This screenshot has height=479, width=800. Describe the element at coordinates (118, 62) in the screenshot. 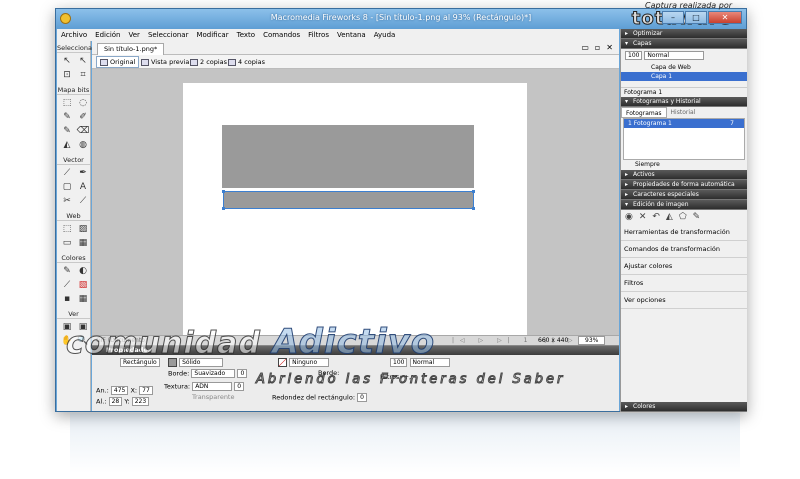

I see `tab-original: Original` at that location.